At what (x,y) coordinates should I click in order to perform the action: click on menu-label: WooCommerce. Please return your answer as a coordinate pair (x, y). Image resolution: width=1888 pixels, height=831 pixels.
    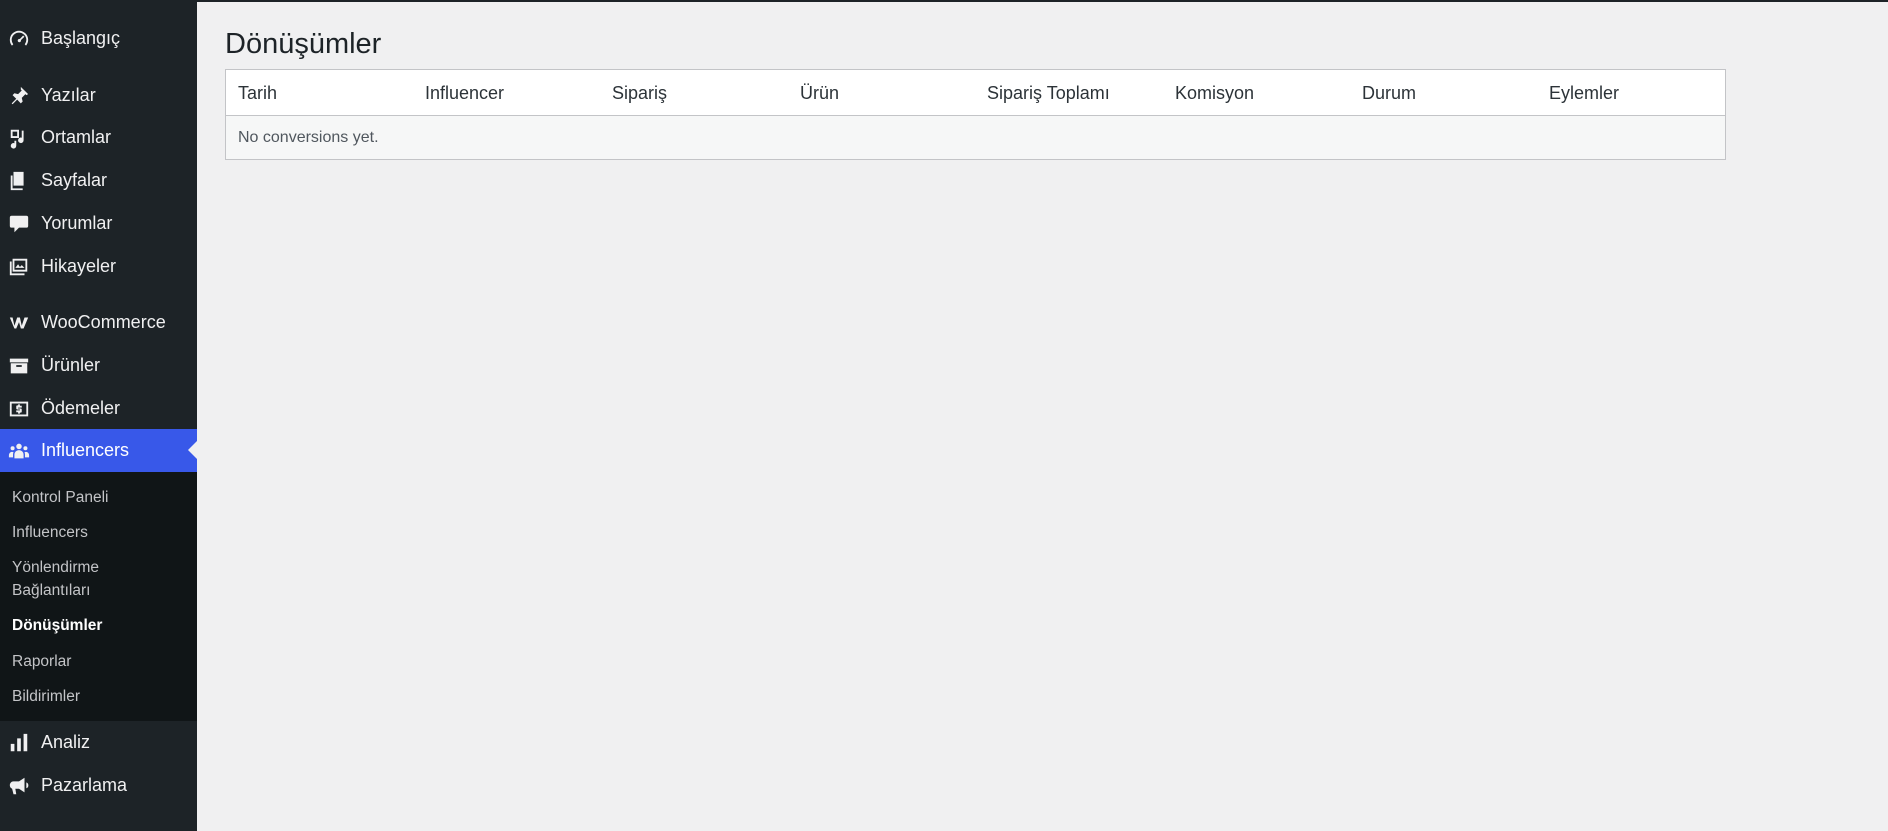
    Looking at the image, I should click on (103, 322).